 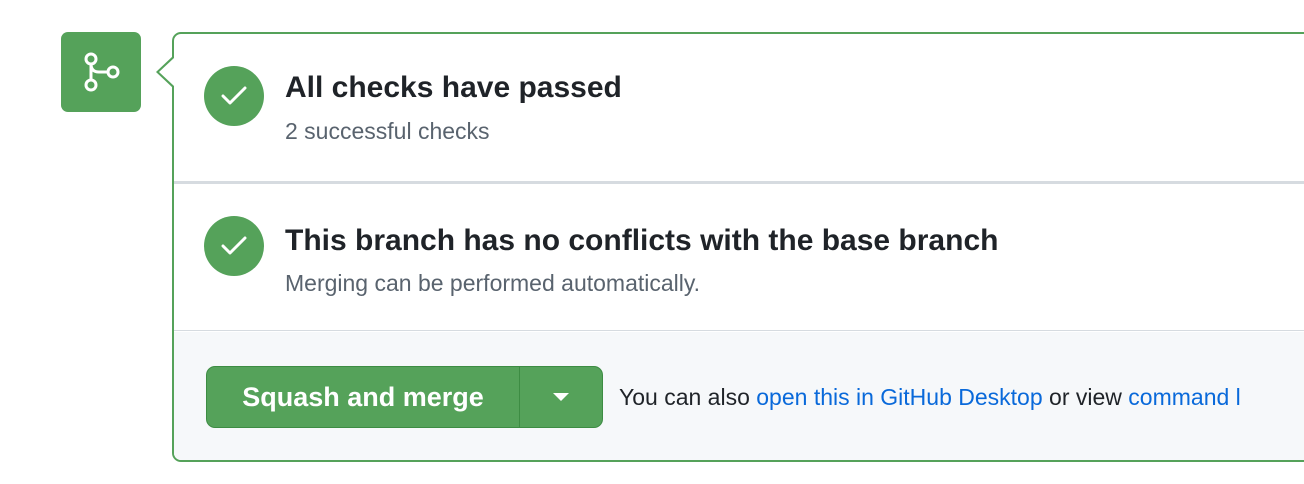 I want to click on conflicts-subtitle: Merging can be performed automatically., so click(x=493, y=283).